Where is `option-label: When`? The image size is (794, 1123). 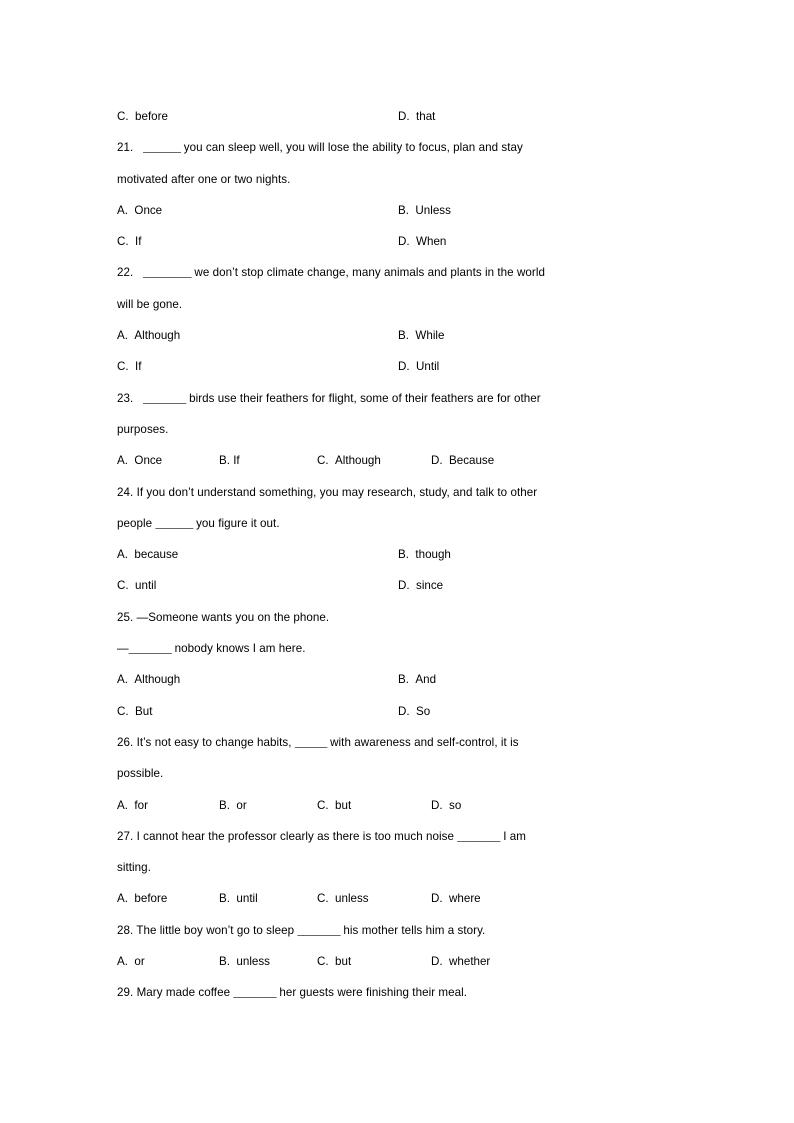
option-label: When is located at coordinates (431, 242).